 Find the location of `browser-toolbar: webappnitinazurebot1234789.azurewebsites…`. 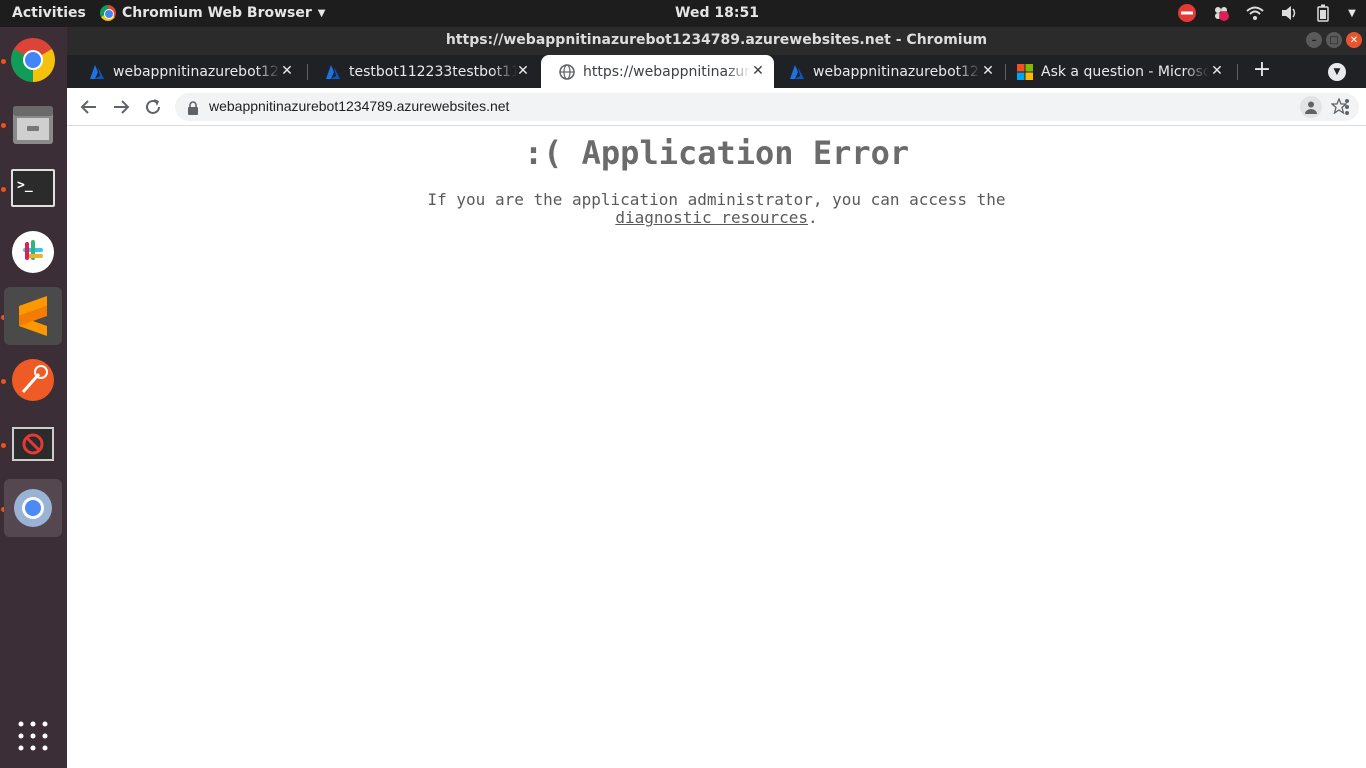

browser-toolbar: webappnitinazurebot1234789.azurewebsites… is located at coordinates (716, 107).